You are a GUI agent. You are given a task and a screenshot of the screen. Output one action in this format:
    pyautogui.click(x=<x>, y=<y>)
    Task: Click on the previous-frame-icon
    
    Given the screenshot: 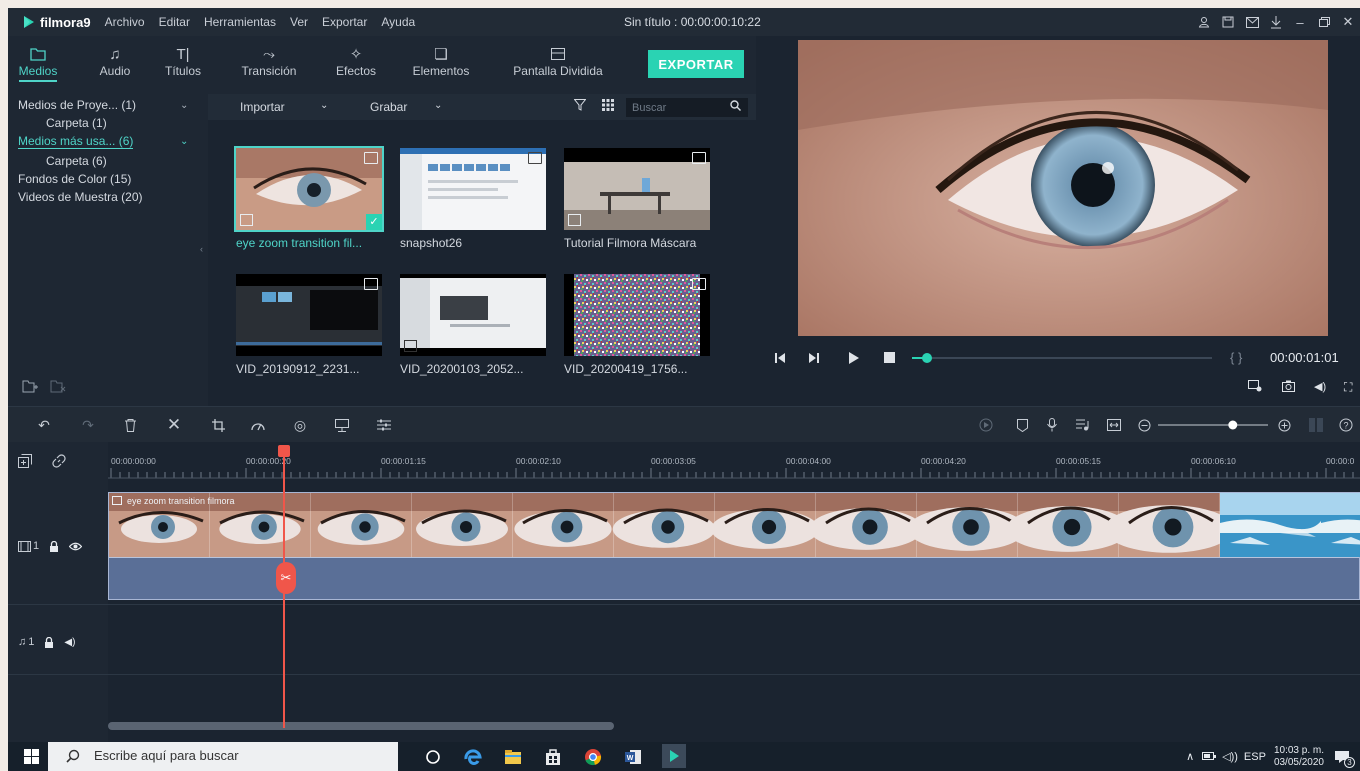 What is the action you would take?
    pyautogui.click(x=780, y=358)
    